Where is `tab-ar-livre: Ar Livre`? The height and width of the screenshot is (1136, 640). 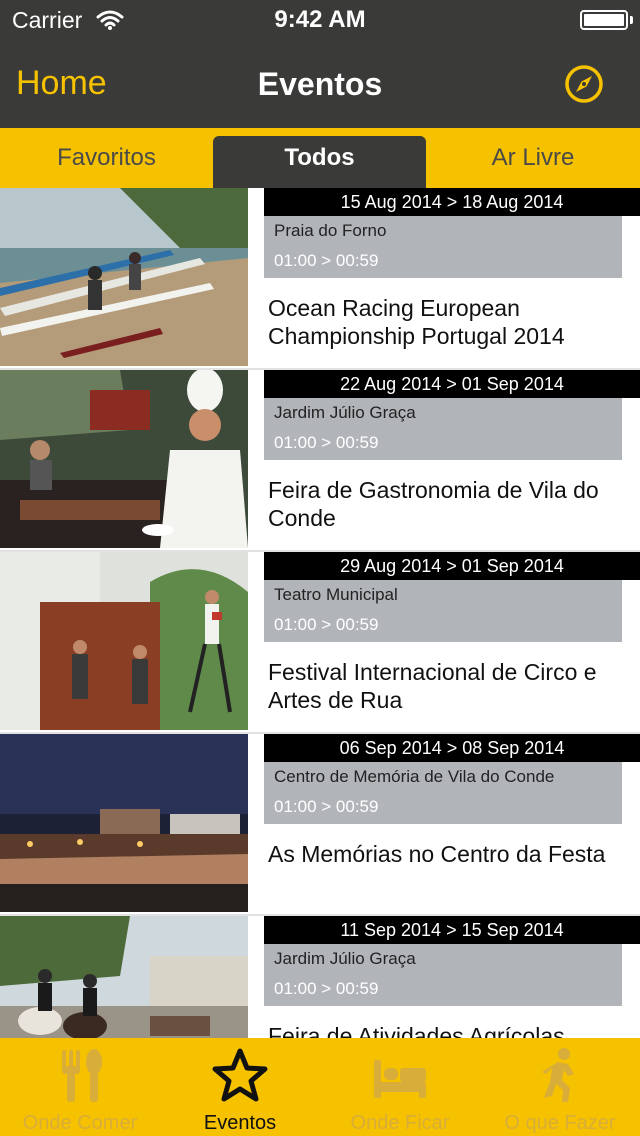 tab-ar-livre: Ar Livre is located at coordinates (533, 158).